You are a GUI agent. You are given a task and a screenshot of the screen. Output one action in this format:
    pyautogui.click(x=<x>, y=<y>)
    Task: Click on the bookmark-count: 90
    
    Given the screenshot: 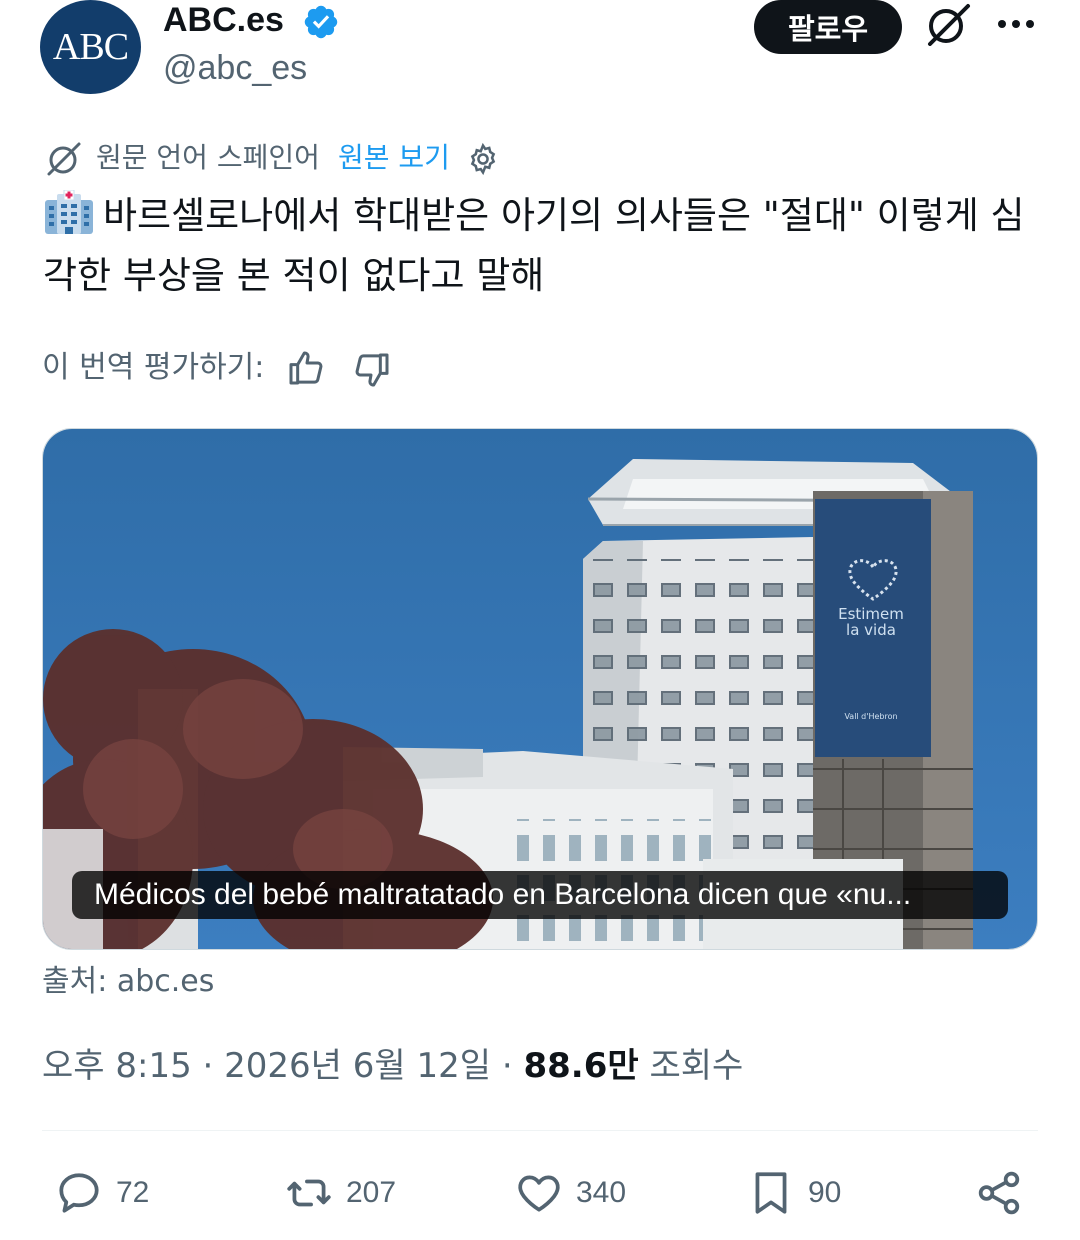 What is the action you would take?
    pyautogui.click(x=825, y=1192)
    